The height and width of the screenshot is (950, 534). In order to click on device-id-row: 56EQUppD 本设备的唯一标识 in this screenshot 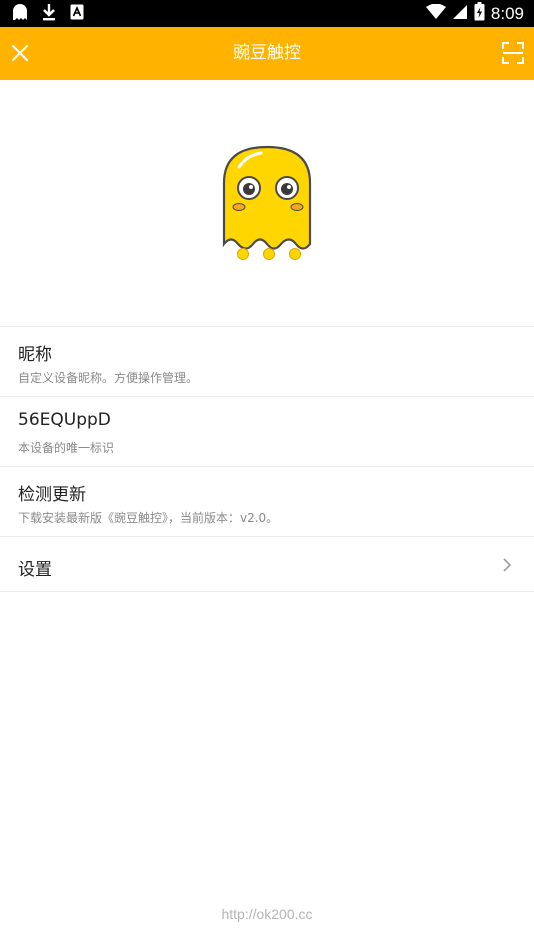, I will do `click(267, 431)`.